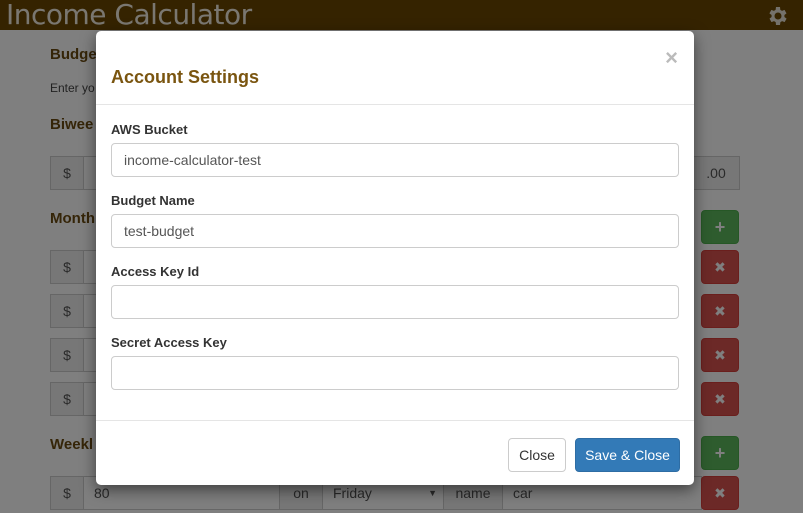 The image size is (803, 513). Describe the element at coordinates (169, 342) in the screenshot. I see `secret-access-key-label: Secret Access Key` at that location.